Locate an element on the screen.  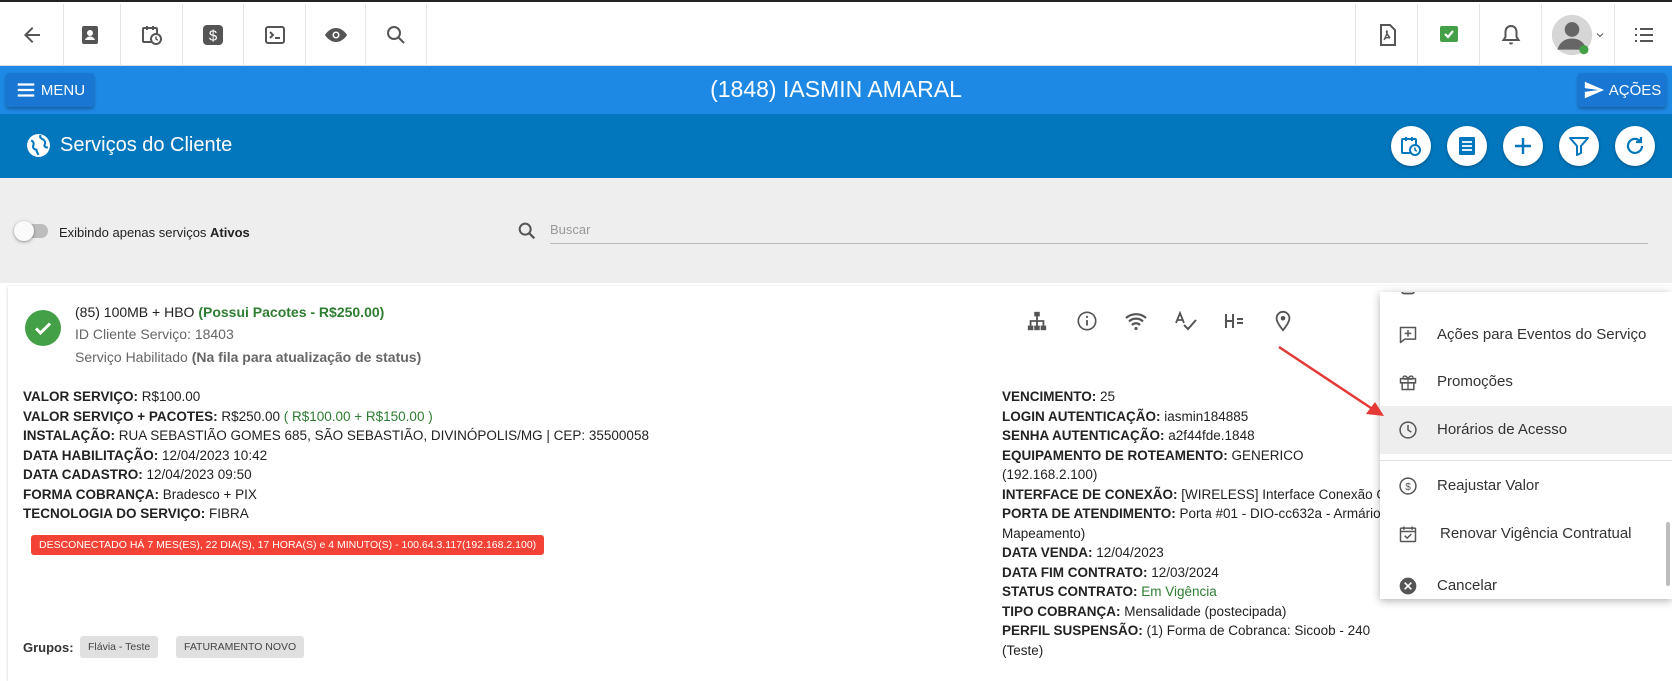
notifications-button is located at coordinates (1510, 35).